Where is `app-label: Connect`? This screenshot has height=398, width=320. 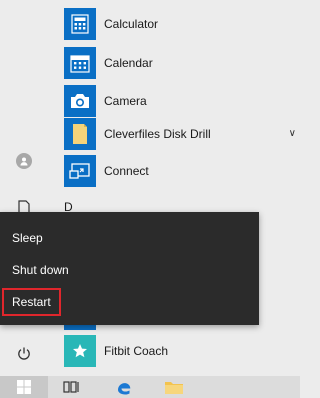
app-label: Connect is located at coordinates (126, 171).